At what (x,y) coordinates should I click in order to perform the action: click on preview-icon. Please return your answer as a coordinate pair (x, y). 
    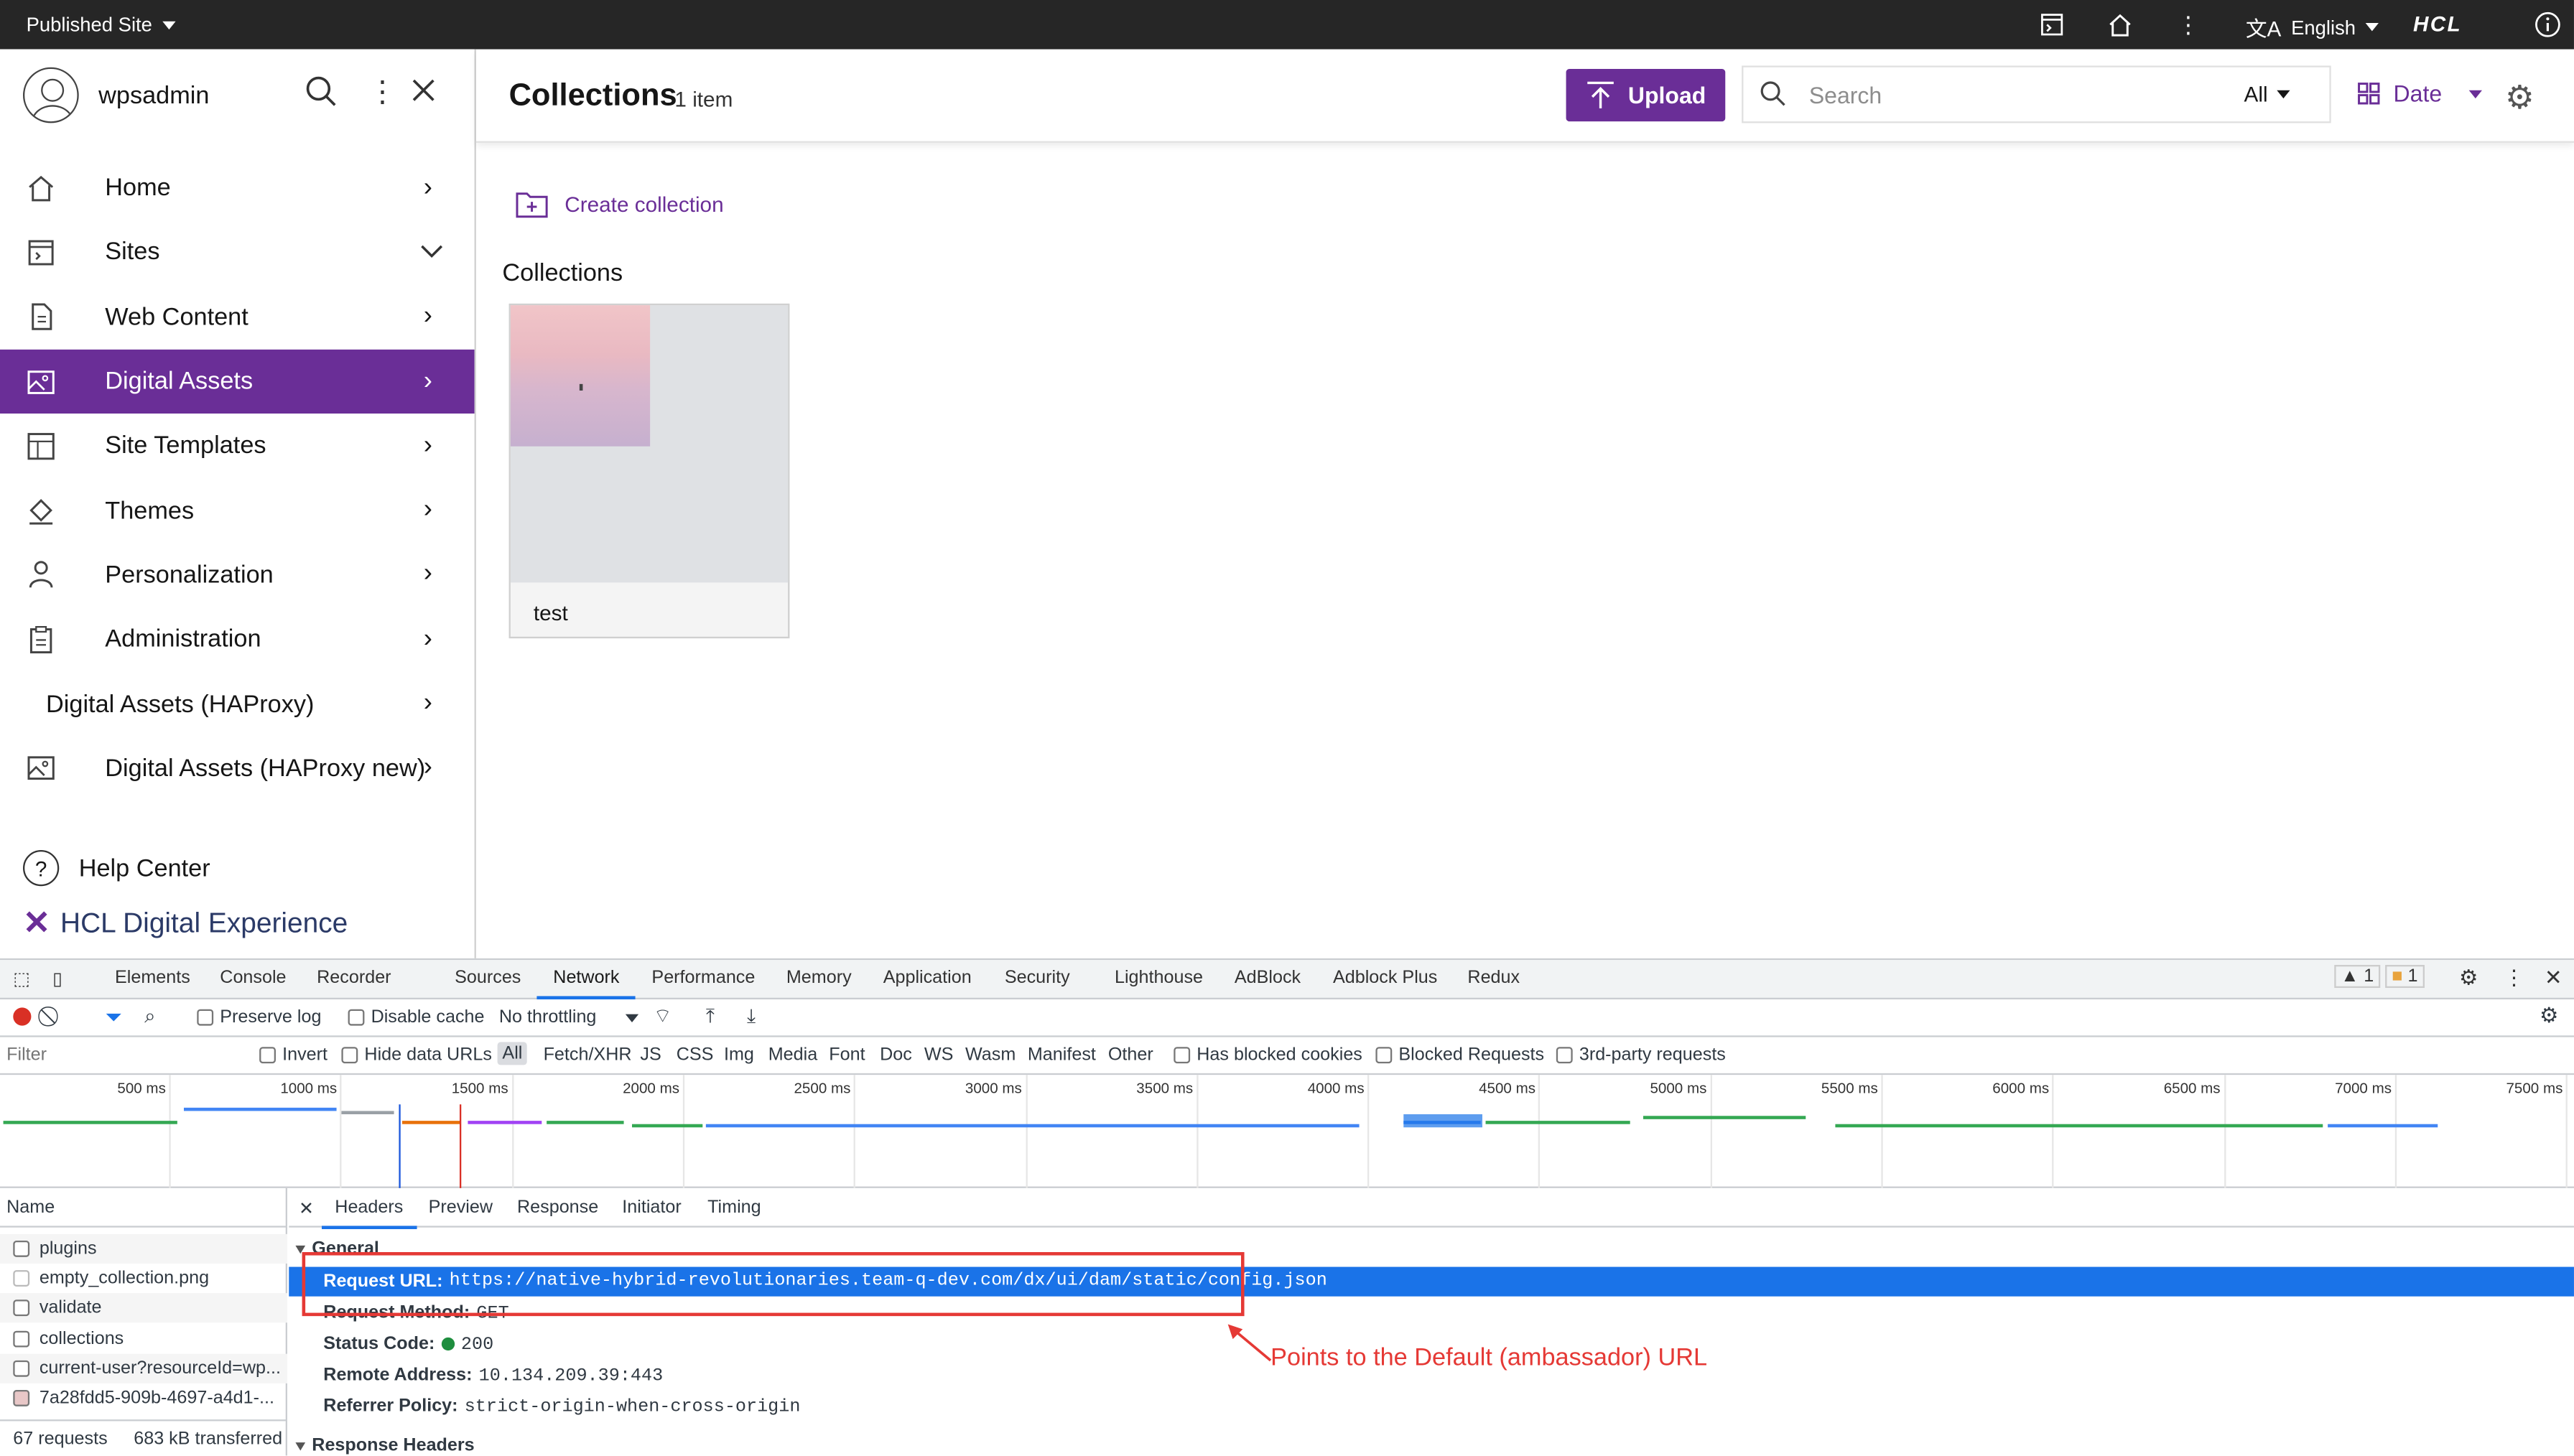
    Looking at the image, I should click on (2052, 24).